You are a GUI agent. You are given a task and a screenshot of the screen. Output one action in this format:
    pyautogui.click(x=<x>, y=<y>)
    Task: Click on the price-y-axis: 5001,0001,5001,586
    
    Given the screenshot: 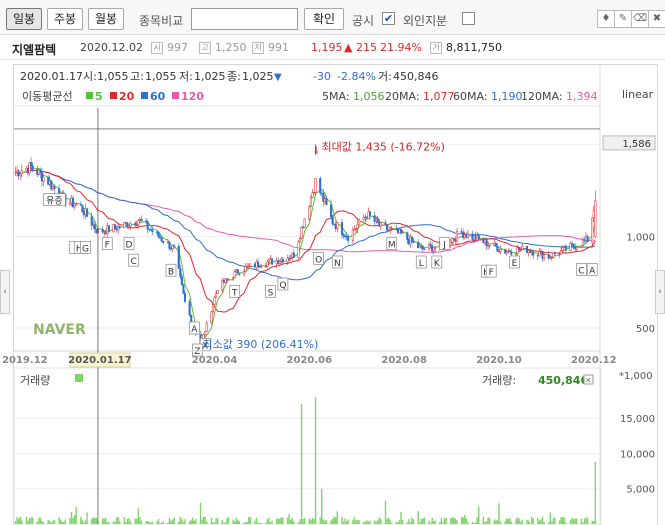 What is the action you would take?
    pyautogui.click(x=629, y=235)
    